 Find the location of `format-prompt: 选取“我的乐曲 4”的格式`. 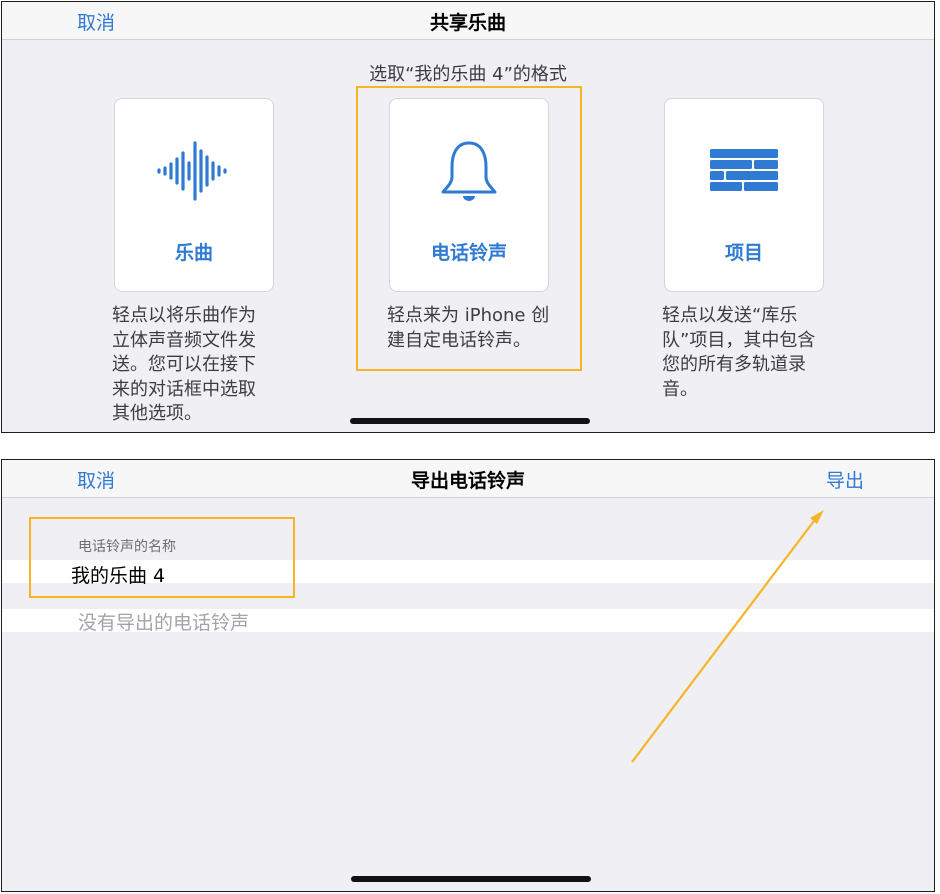

format-prompt: 选取“我的乐曲 4”的格式 is located at coordinates (468, 74).